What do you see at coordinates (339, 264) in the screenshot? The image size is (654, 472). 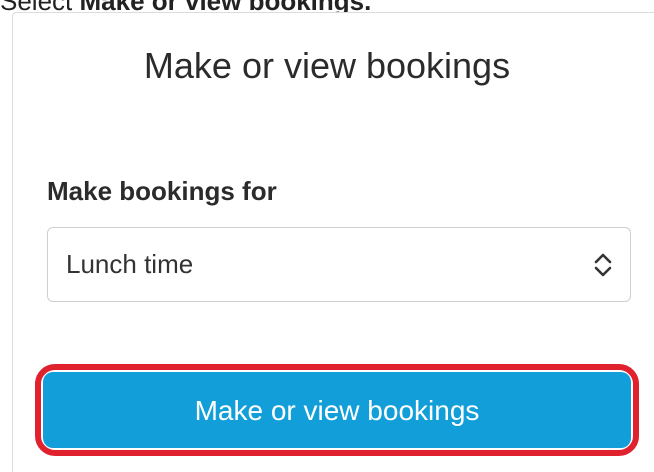 I see `booking-time-select: Lunch time` at bounding box center [339, 264].